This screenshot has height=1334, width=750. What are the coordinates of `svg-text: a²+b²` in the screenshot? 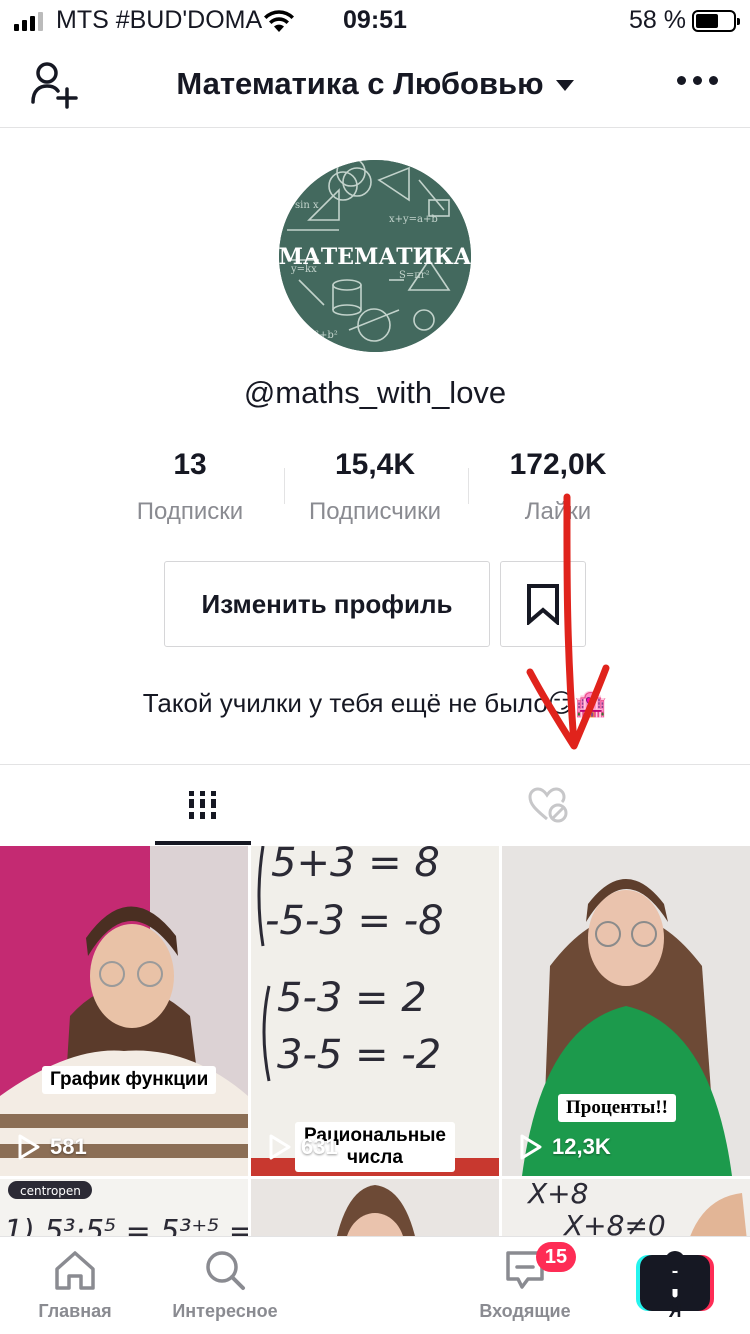 It's located at (323, 335).